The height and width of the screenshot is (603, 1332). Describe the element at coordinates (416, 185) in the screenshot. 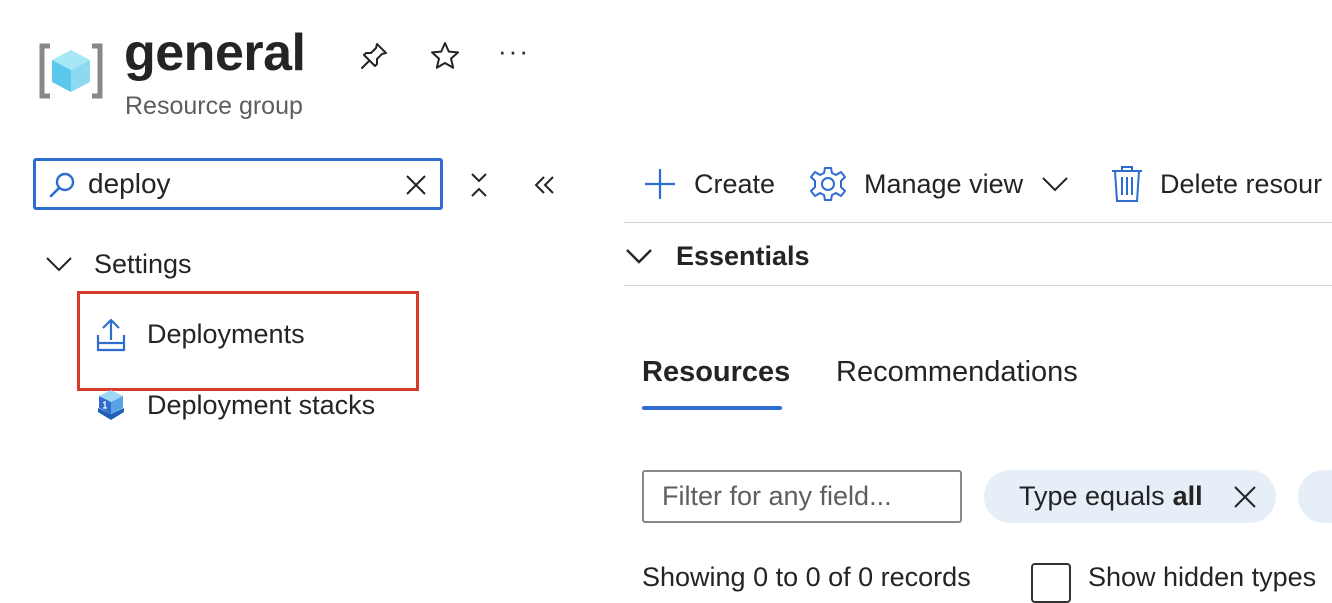

I see `clear-search-icon` at that location.